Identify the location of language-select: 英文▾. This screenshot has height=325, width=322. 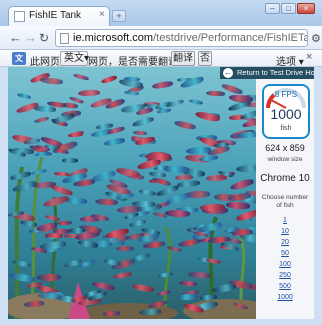
(74, 58).